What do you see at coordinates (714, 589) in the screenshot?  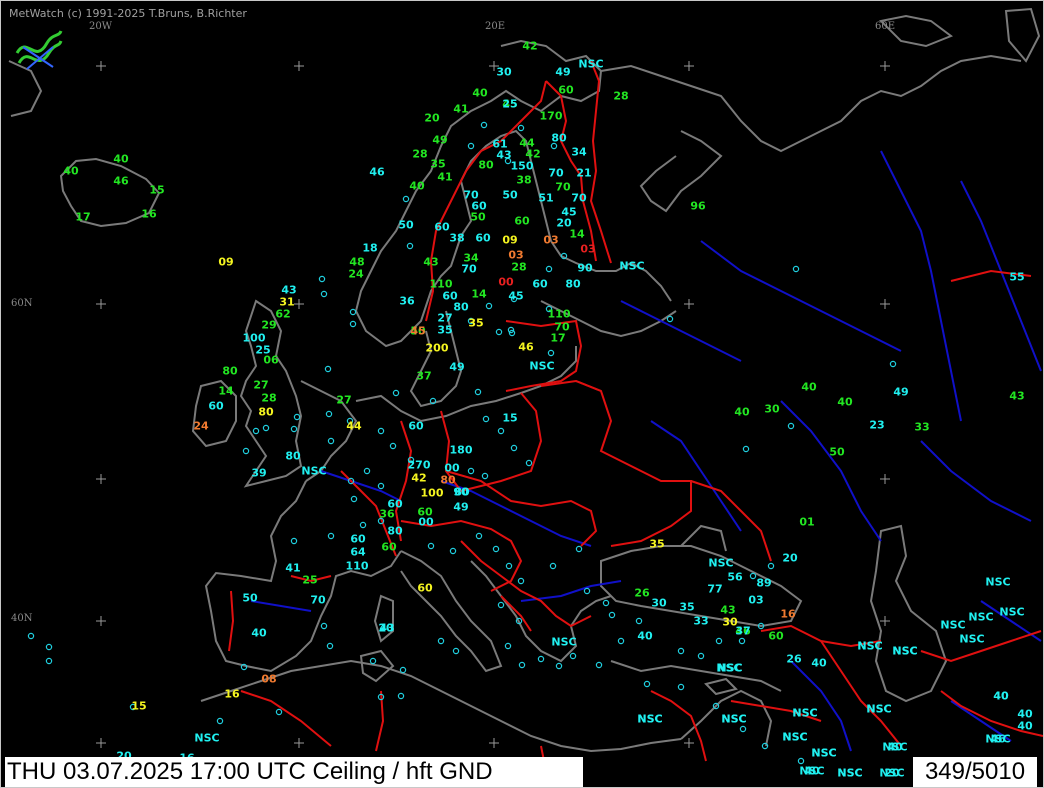 I see `station-ceiling-label: 77` at bounding box center [714, 589].